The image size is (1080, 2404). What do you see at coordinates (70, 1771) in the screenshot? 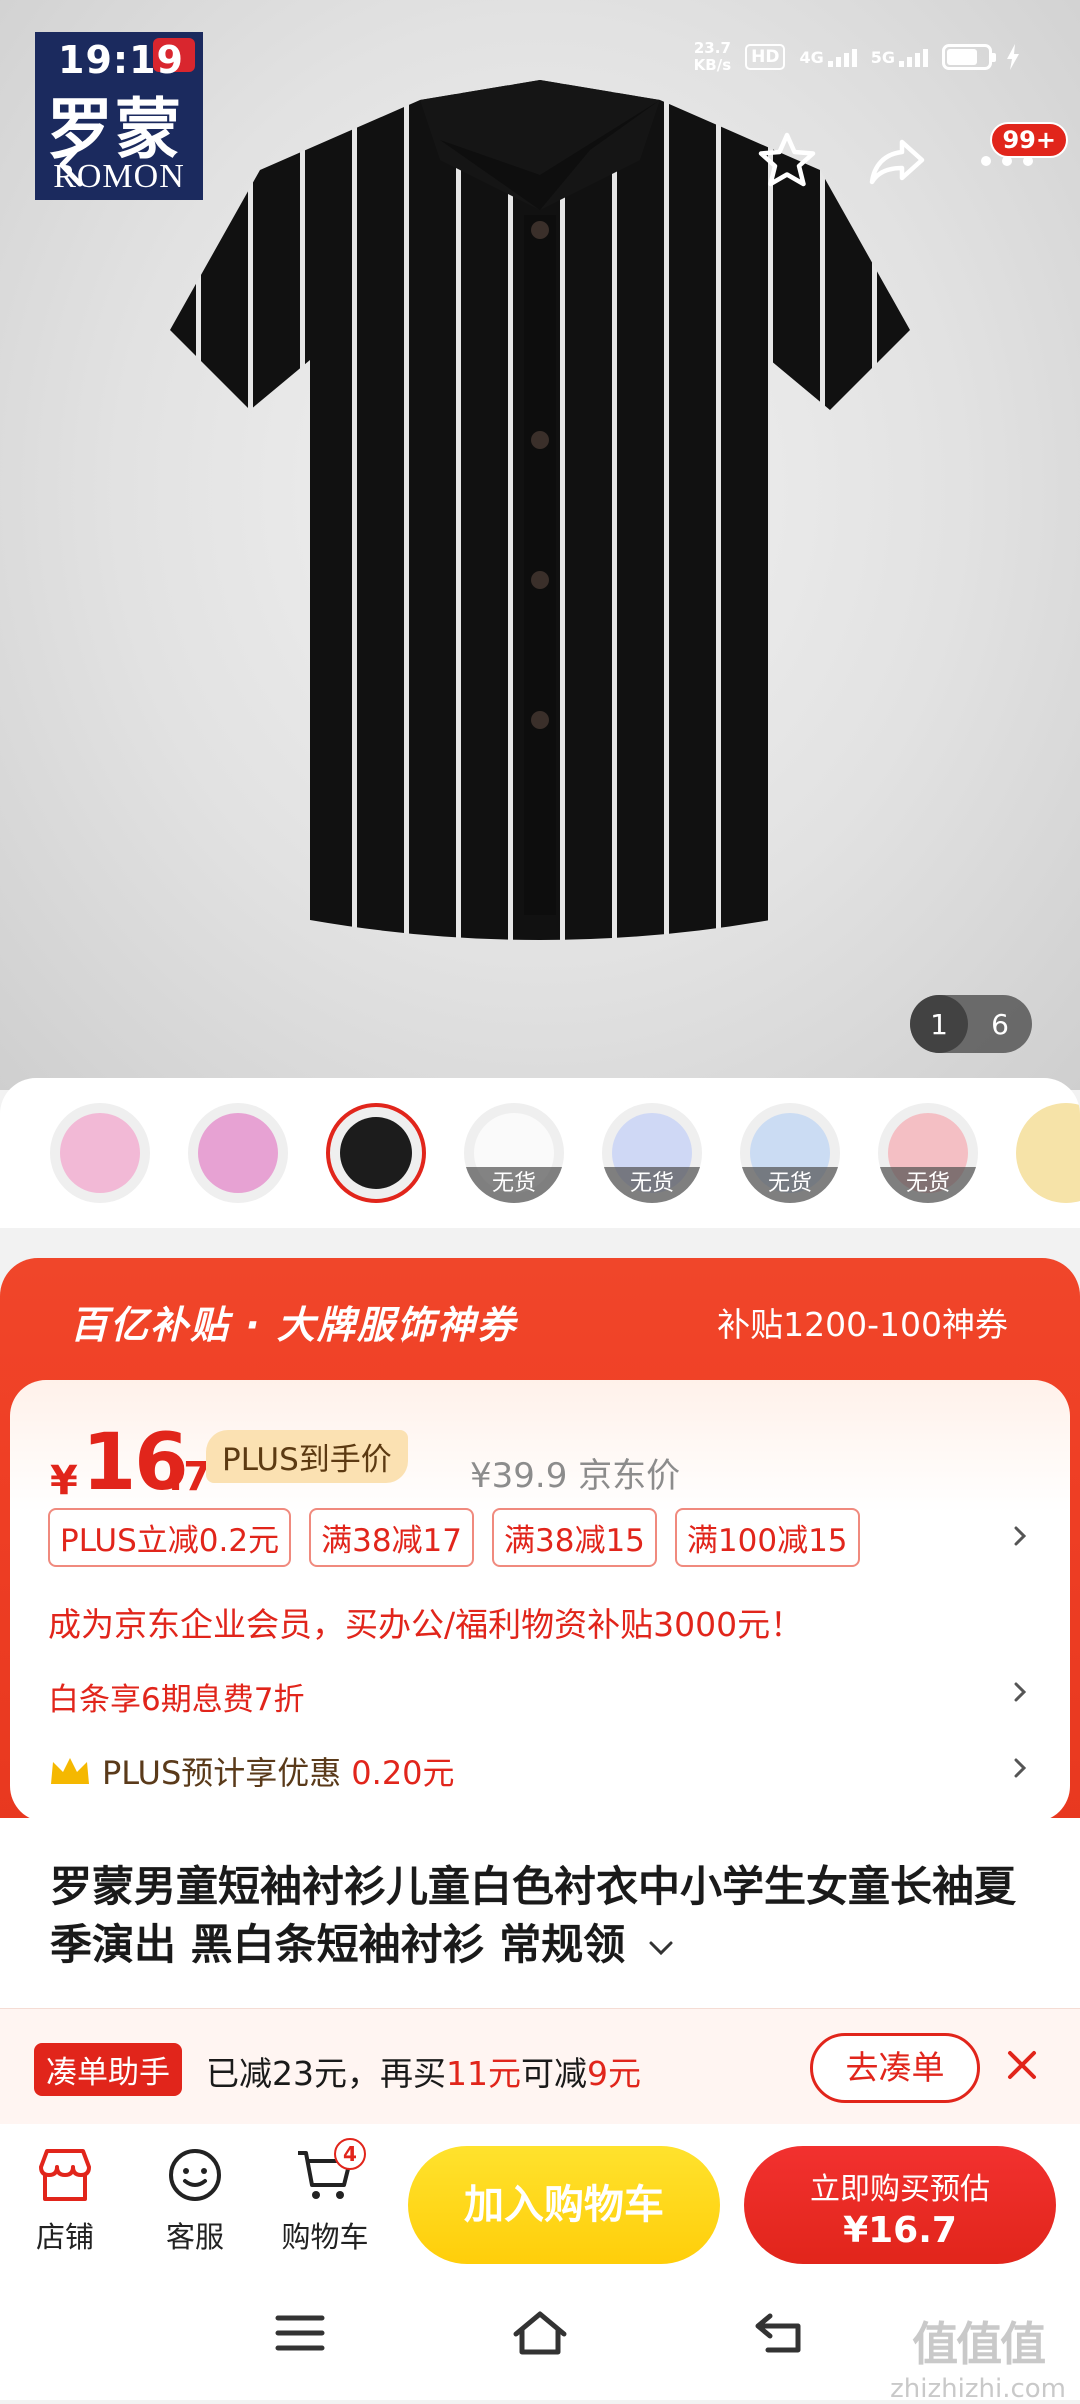
I see `crown-icon` at bounding box center [70, 1771].